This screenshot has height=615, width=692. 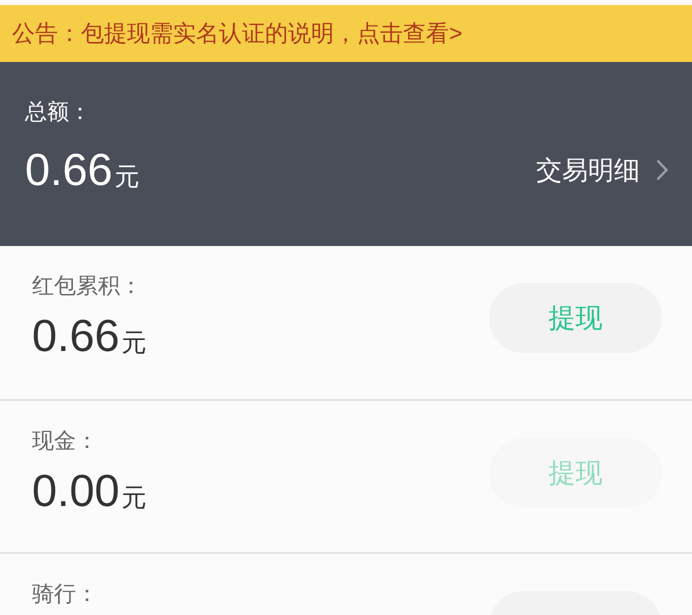 What do you see at coordinates (602, 170) in the screenshot?
I see `transaction-details-link: 交易明细` at bounding box center [602, 170].